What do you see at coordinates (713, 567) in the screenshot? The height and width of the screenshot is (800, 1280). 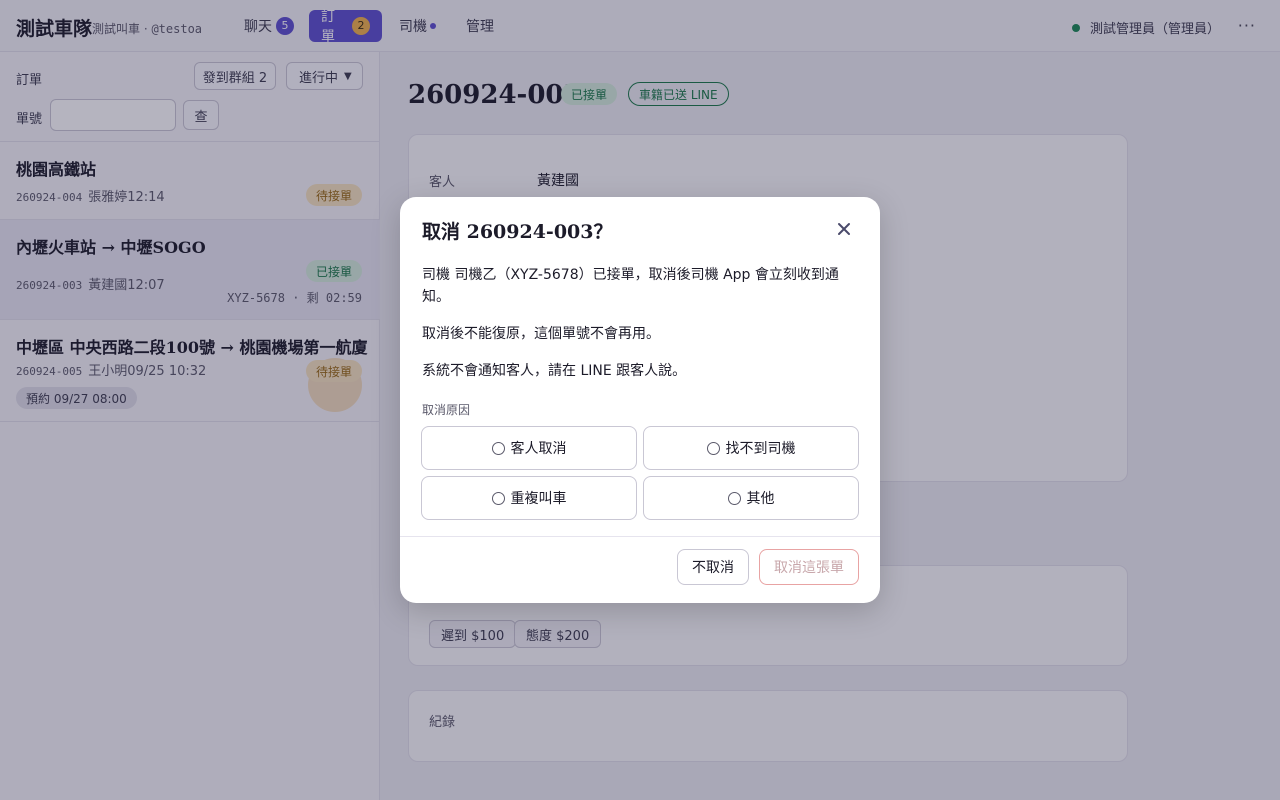 I see `keep-order-button: 不取消` at bounding box center [713, 567].